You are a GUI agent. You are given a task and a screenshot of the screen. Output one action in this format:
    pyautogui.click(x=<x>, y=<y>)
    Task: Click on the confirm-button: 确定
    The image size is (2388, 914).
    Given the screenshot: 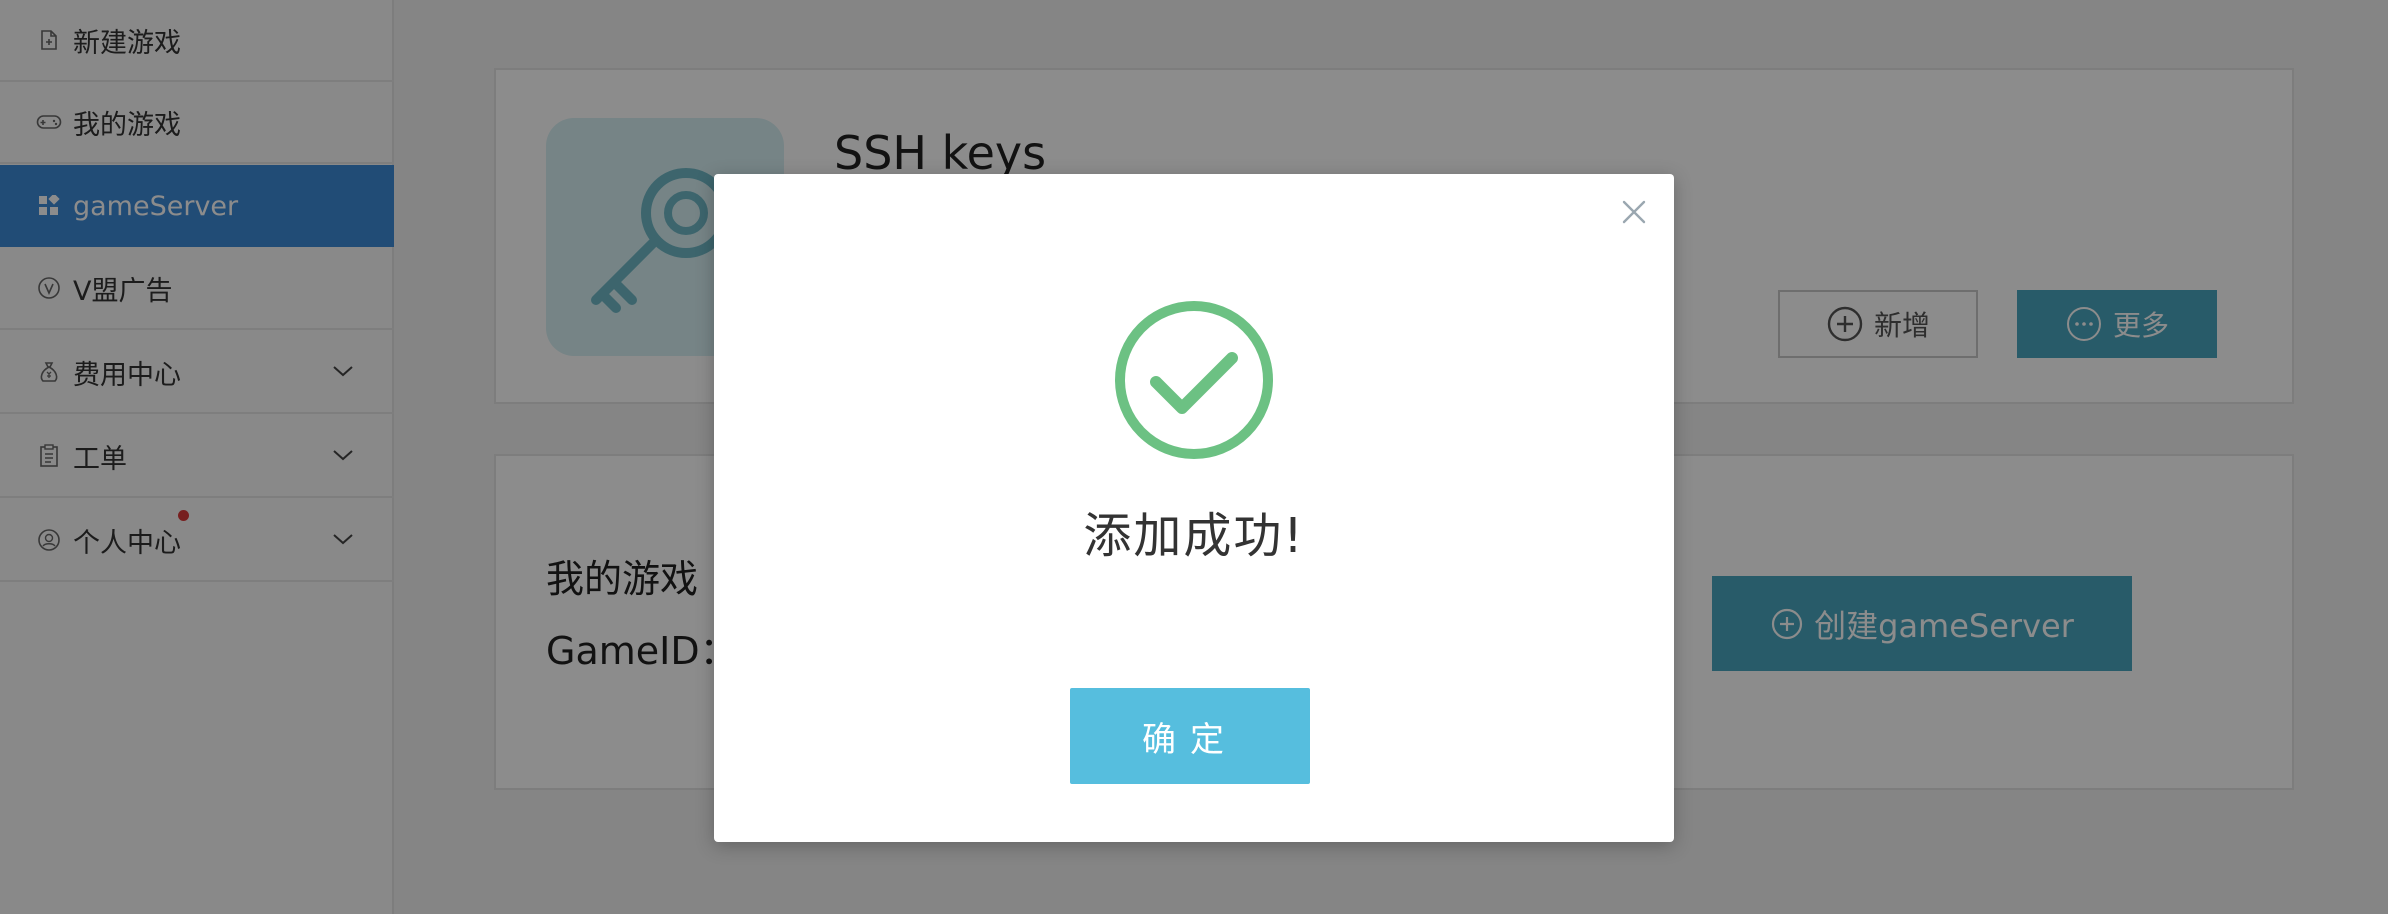 What is the action you would take?
    pyautogui.click(x=1190, y=736)
    